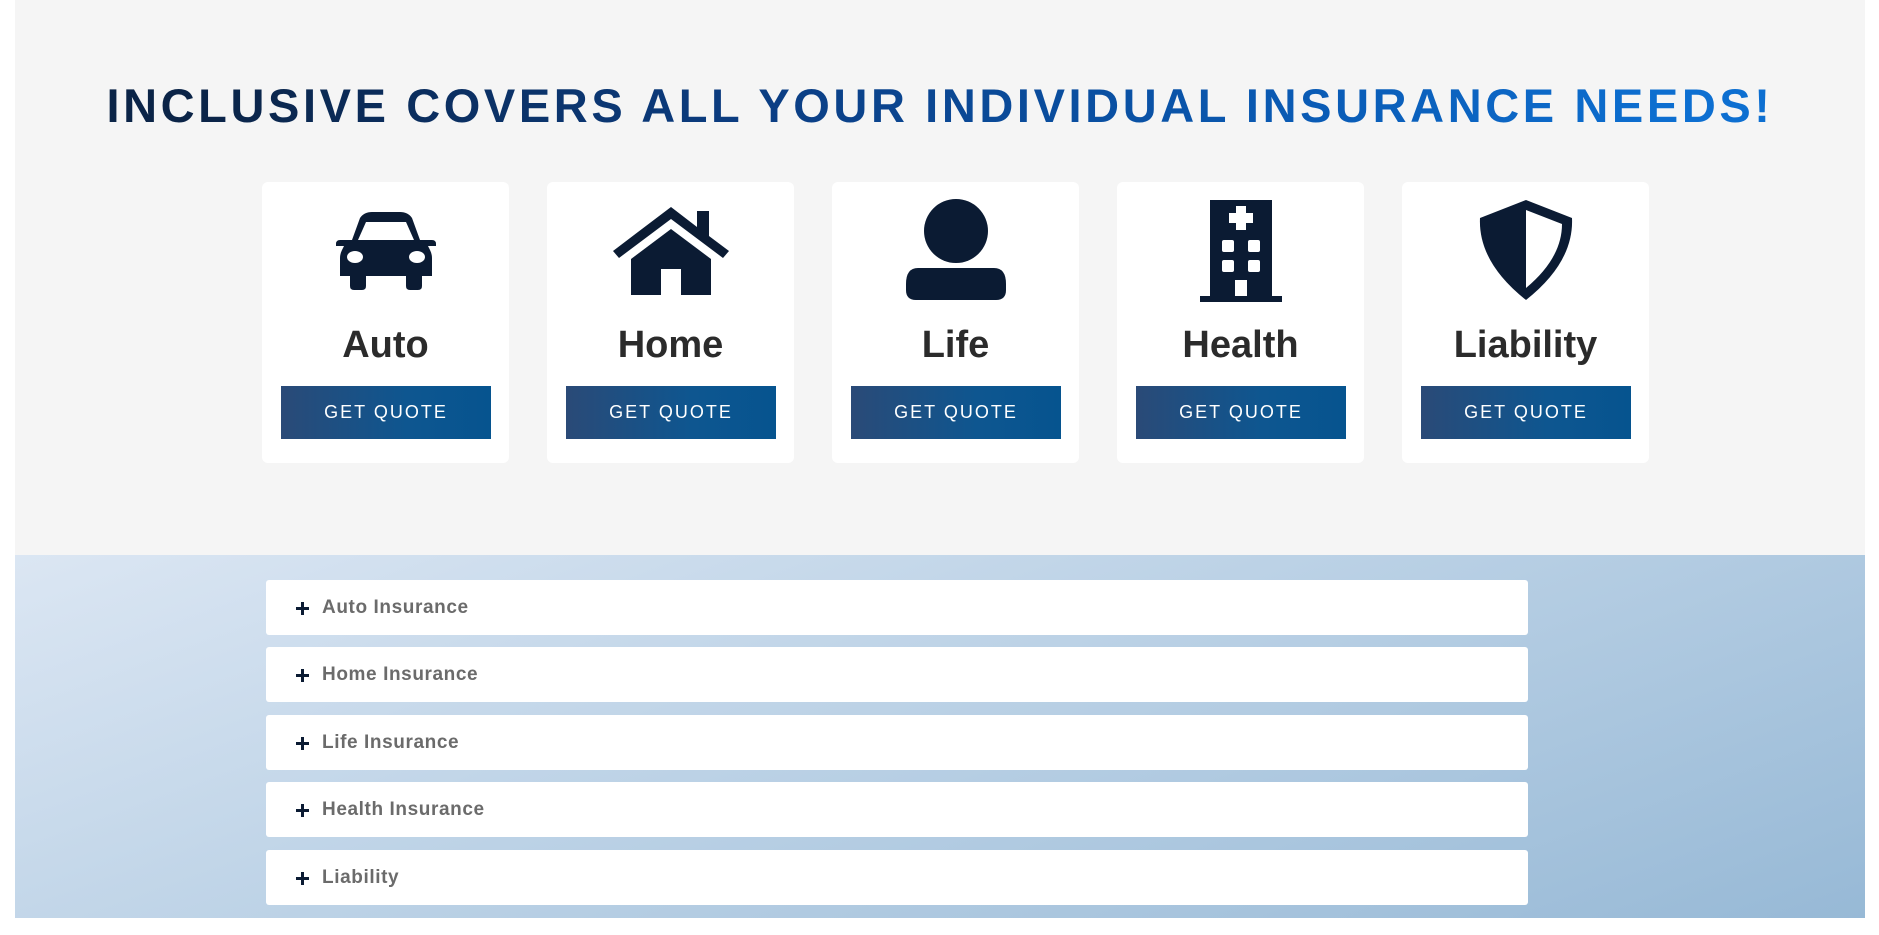 Image resolution: width=1879 pixels, height=935 pixels. I want to click on shield-icon, so click(1525, 250).